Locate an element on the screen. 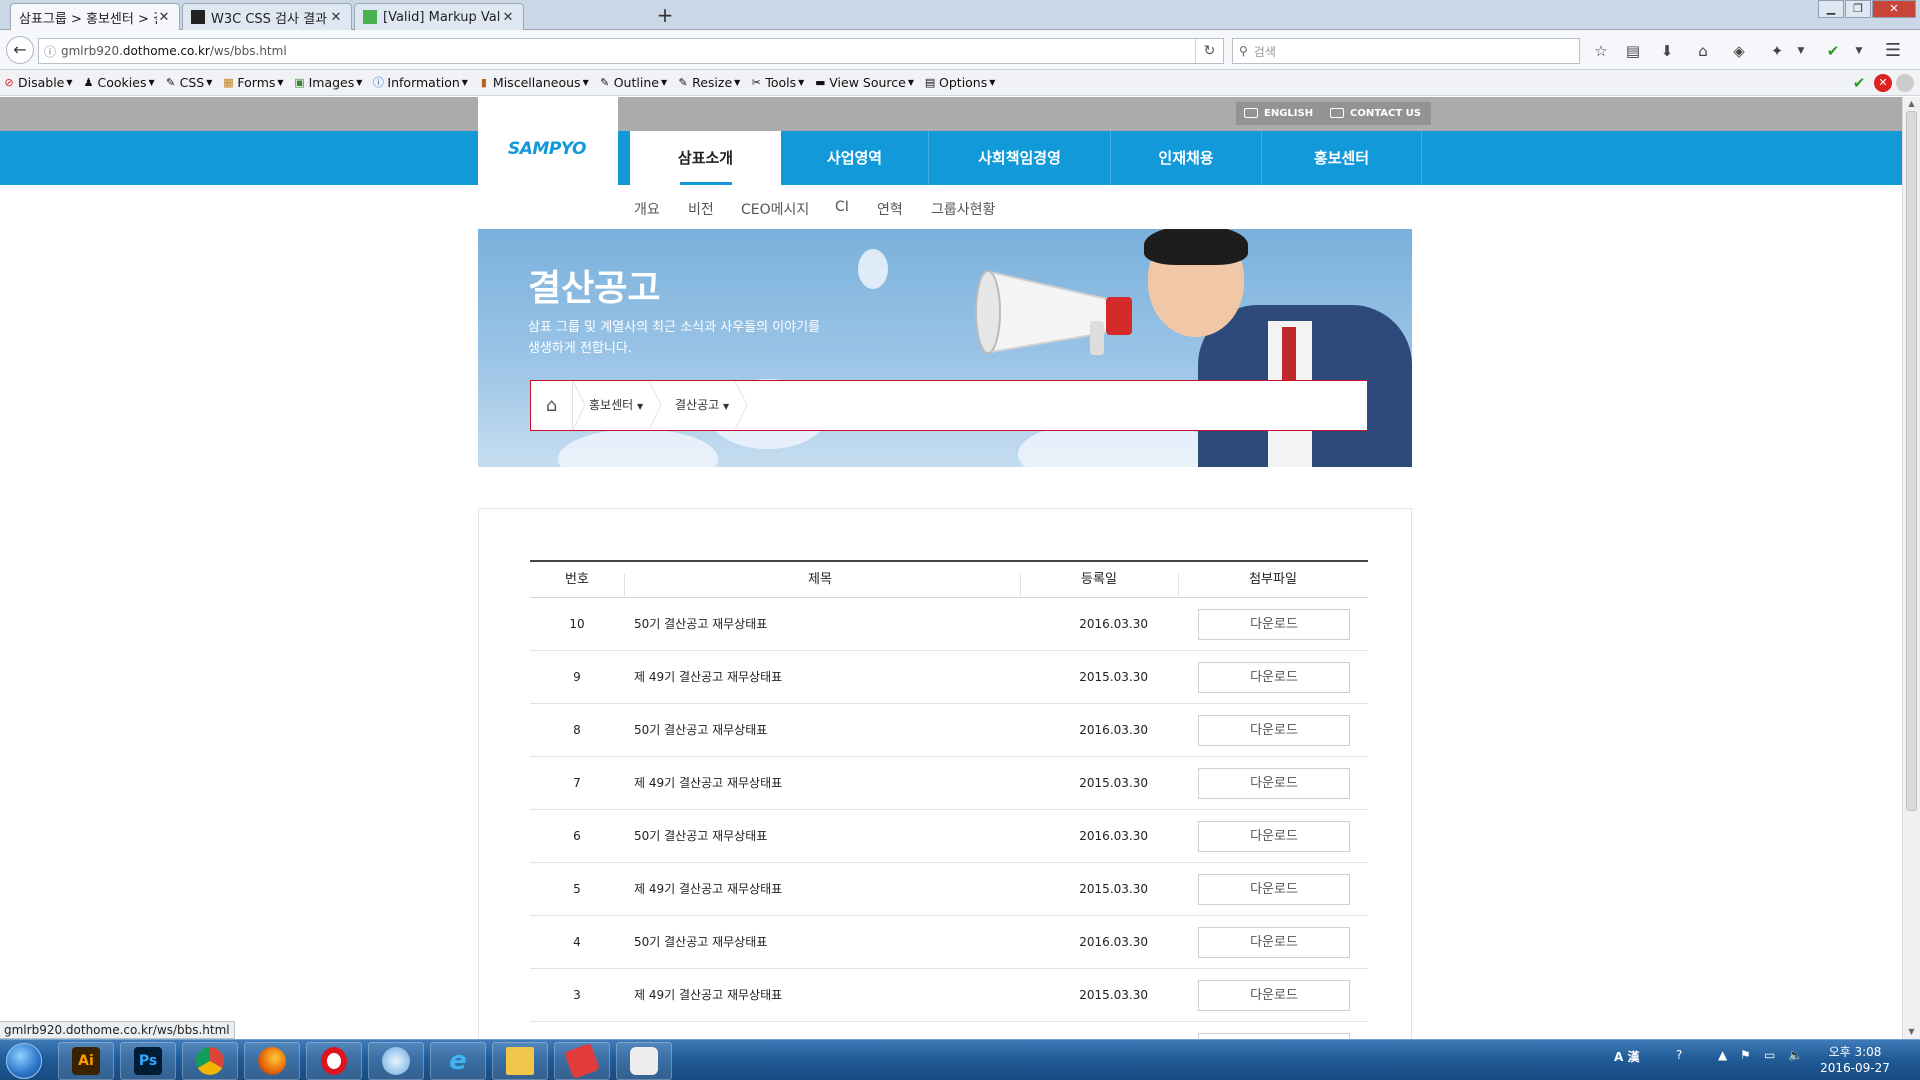  subnav-ci: CI is located at coordinates (842, 207).